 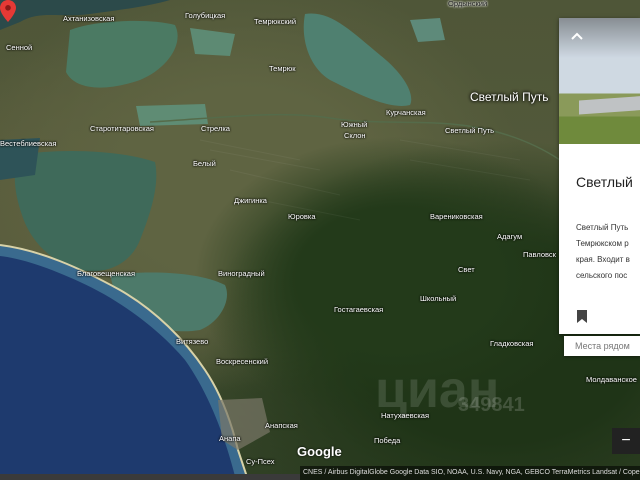 I want to click on place-label: Темрюк, so click(x=282, y=68).